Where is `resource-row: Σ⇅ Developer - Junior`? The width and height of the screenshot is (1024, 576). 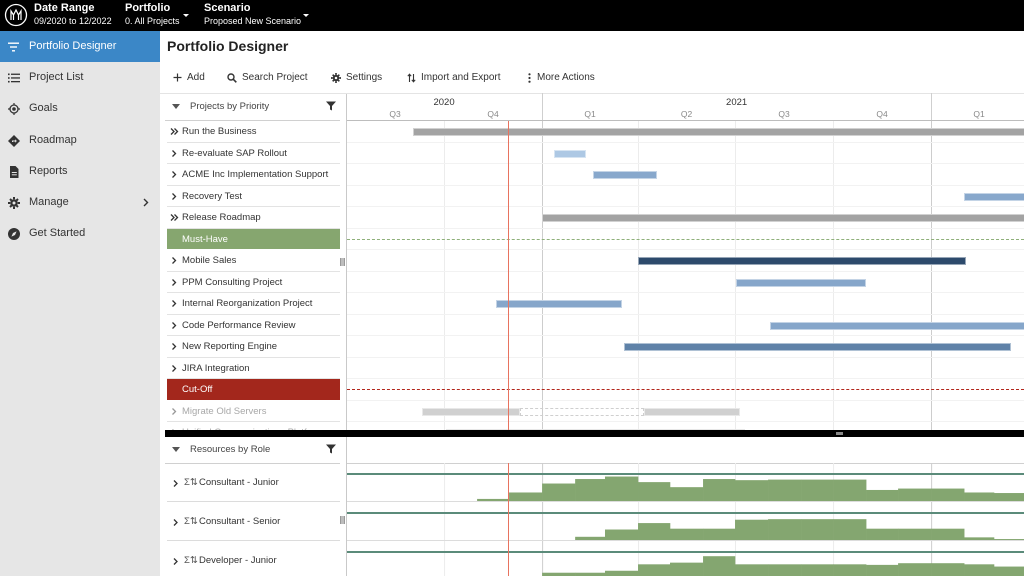
resource-row: Σ⇅ Developer - Junior is located at coordinates (253, 558).